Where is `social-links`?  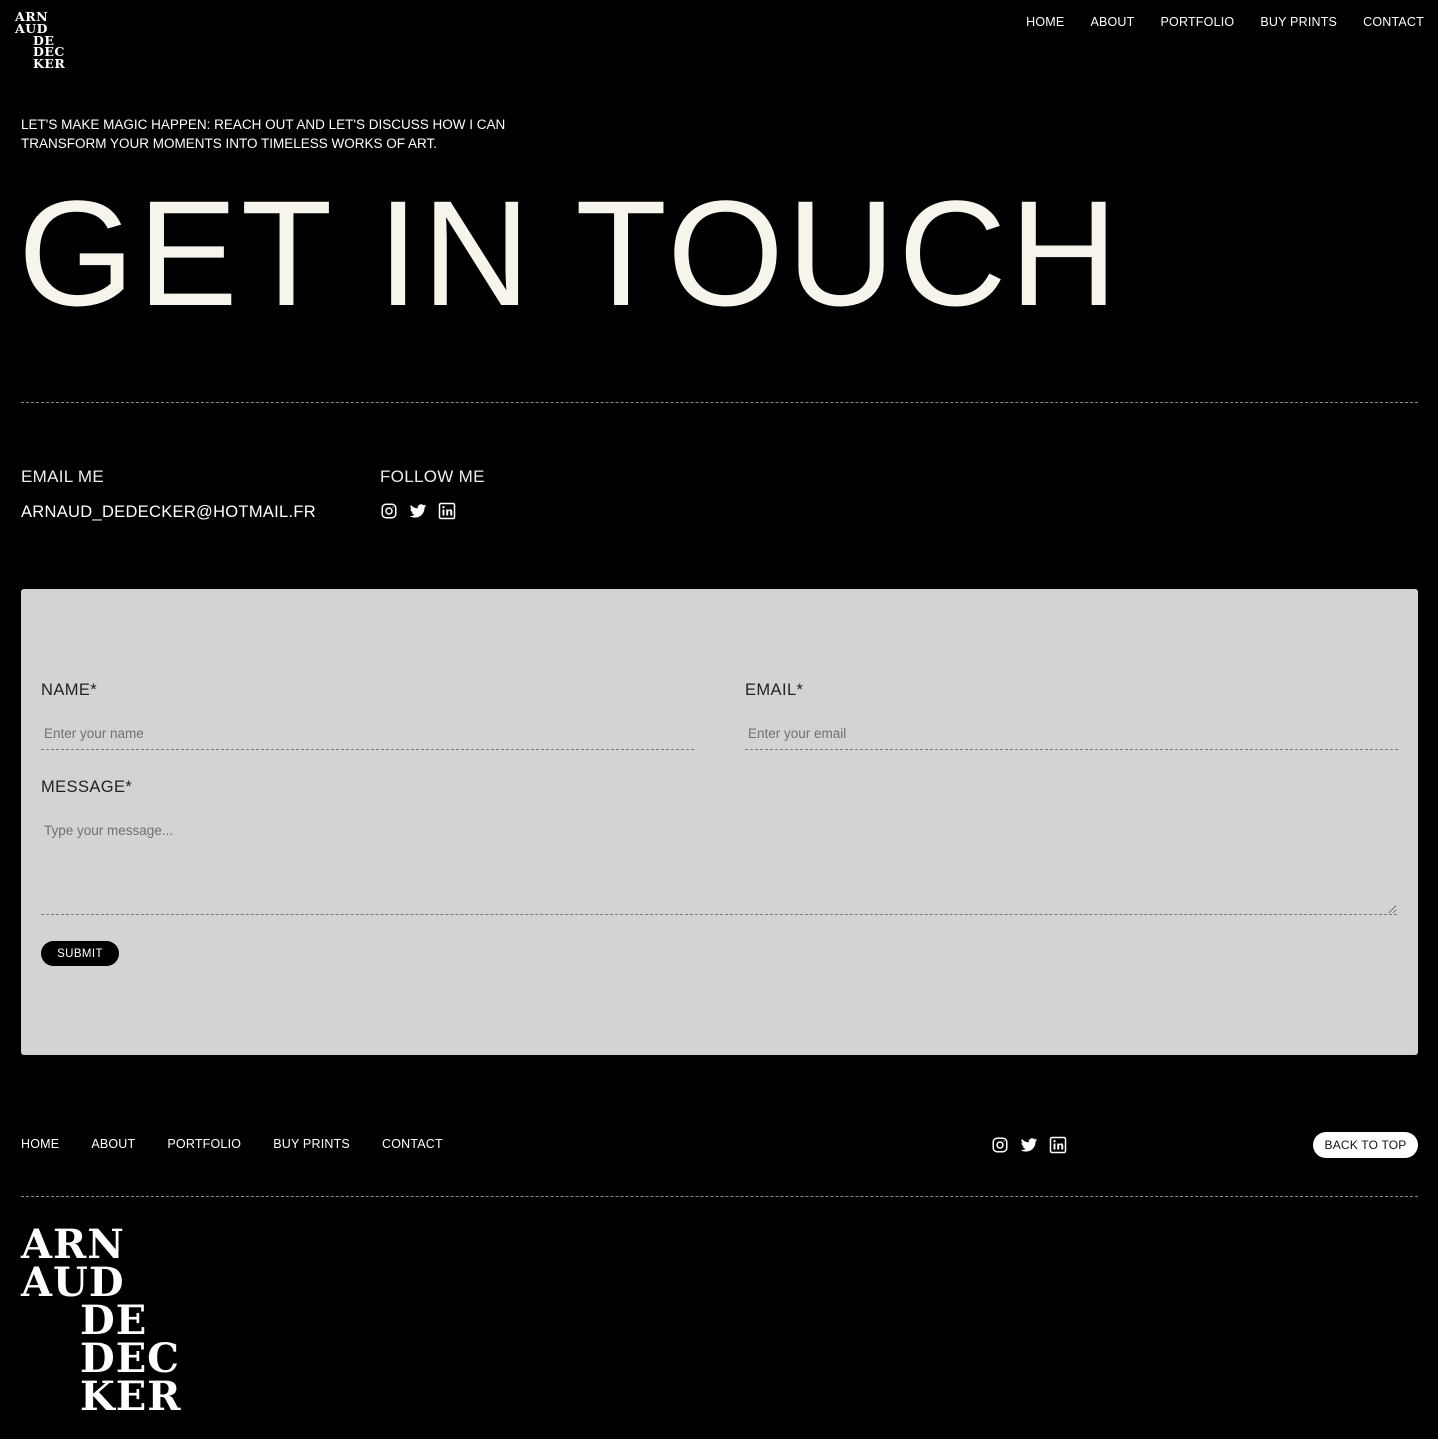
social-links is located at coordinates (418, 511).